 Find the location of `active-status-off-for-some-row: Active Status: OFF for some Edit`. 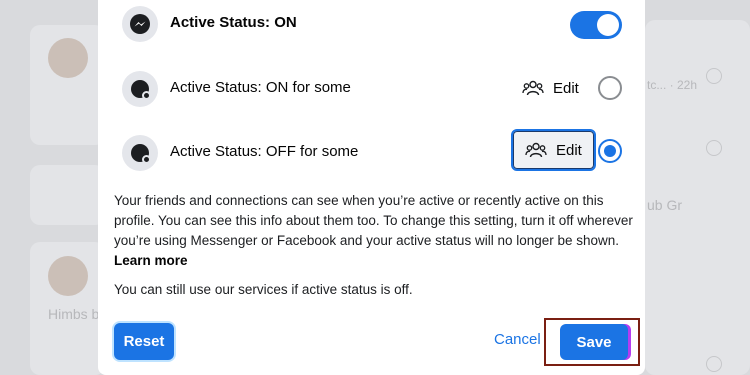

active-status-off-for-some-row: Active Status: OFF for some Edit is located at coordinates (371, 150).